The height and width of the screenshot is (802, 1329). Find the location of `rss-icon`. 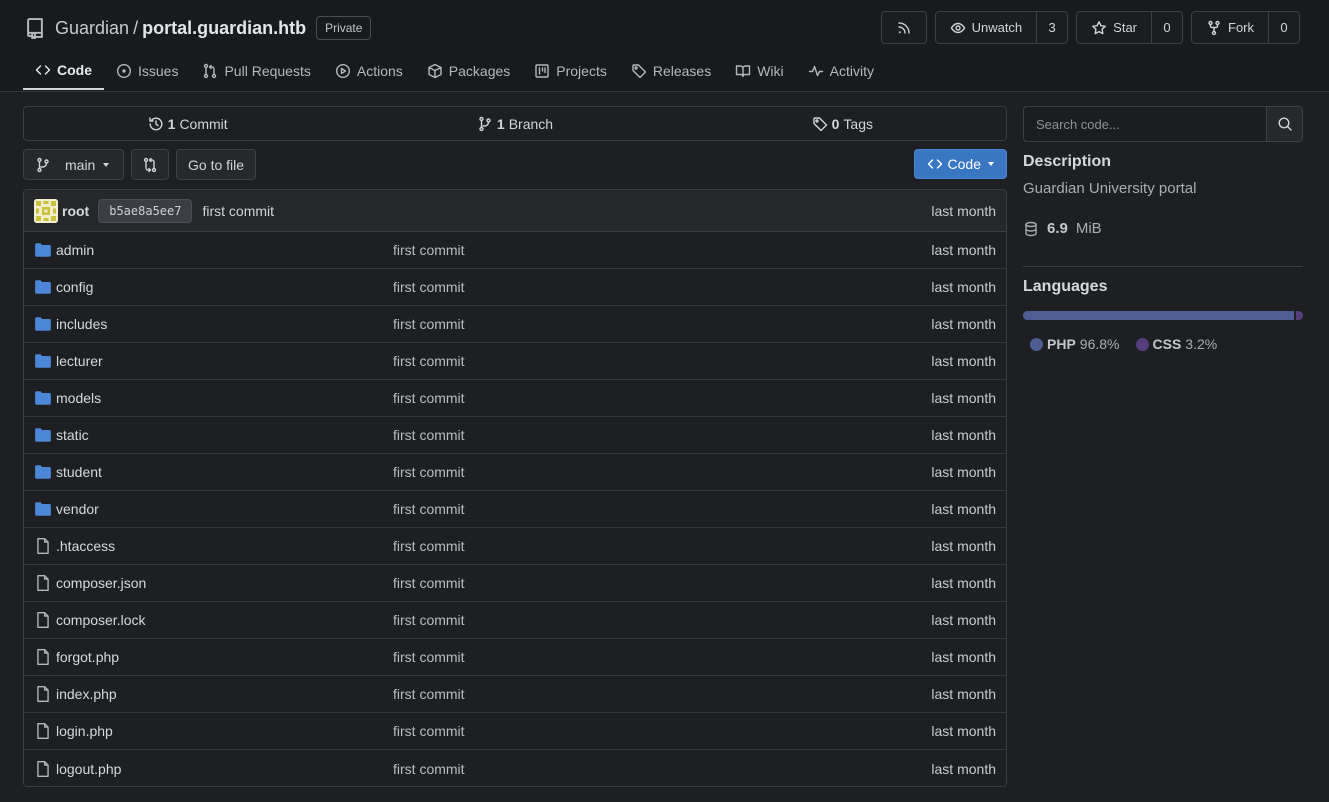

rss-icon is located at coordinates (903, 27).